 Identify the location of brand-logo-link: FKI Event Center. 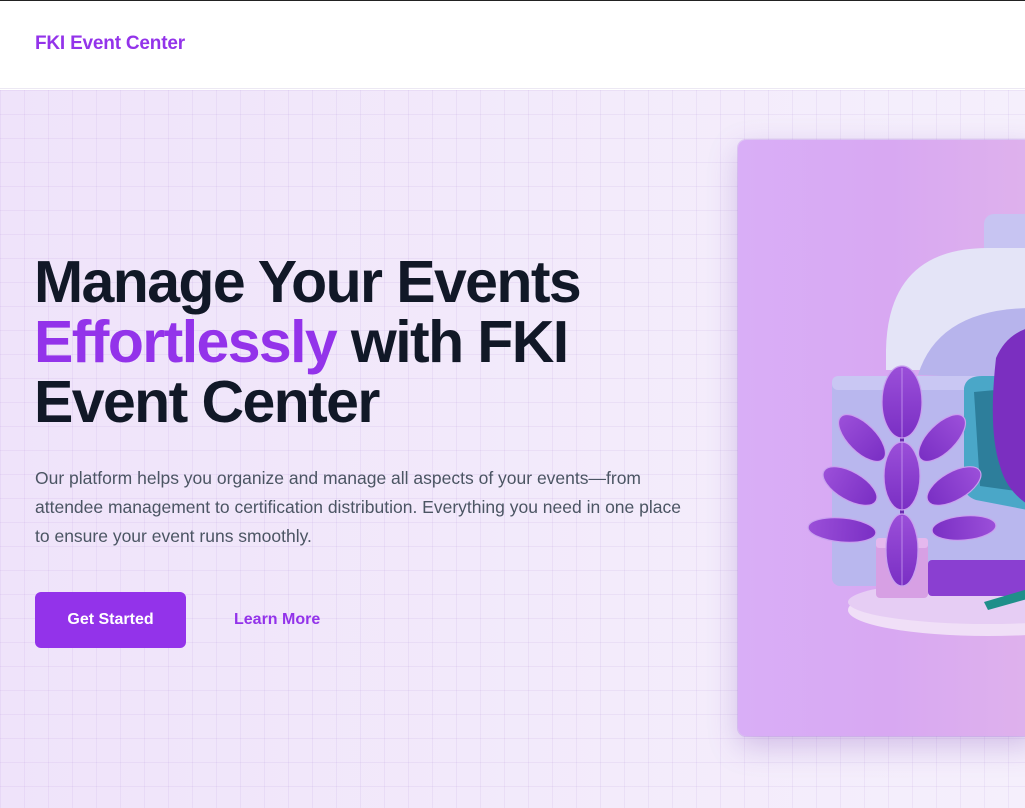
(110, 44).